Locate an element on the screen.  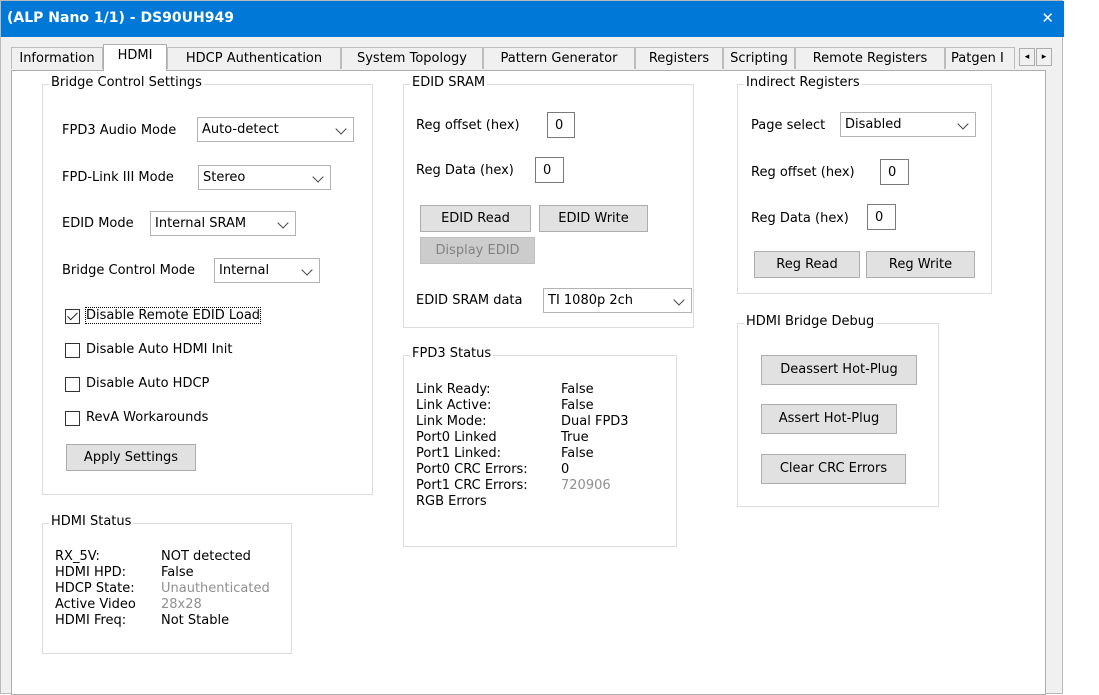
edid-reg-data-label: Reg Data (hex) is located at coordinates (465, 170).